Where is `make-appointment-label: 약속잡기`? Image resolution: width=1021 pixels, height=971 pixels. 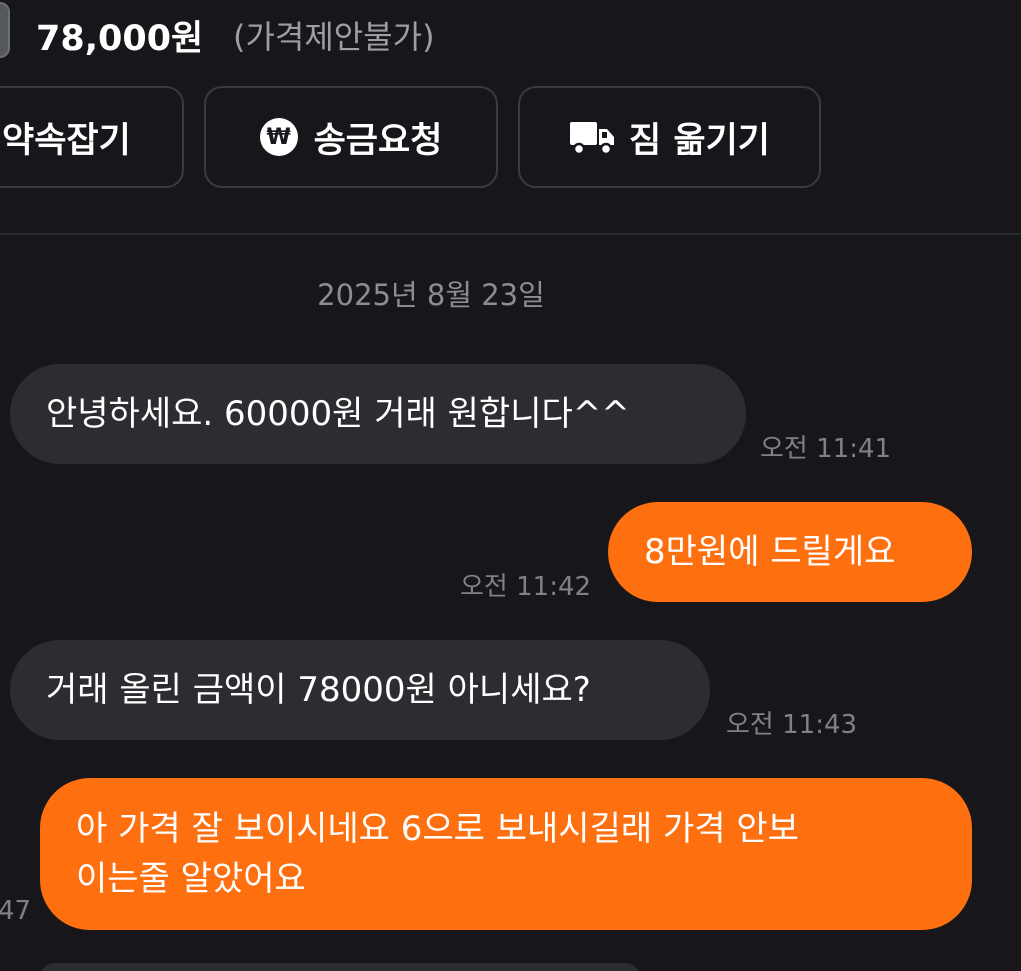 make-appointment-label: 약속잡기 is located at coordinates (66, 140).